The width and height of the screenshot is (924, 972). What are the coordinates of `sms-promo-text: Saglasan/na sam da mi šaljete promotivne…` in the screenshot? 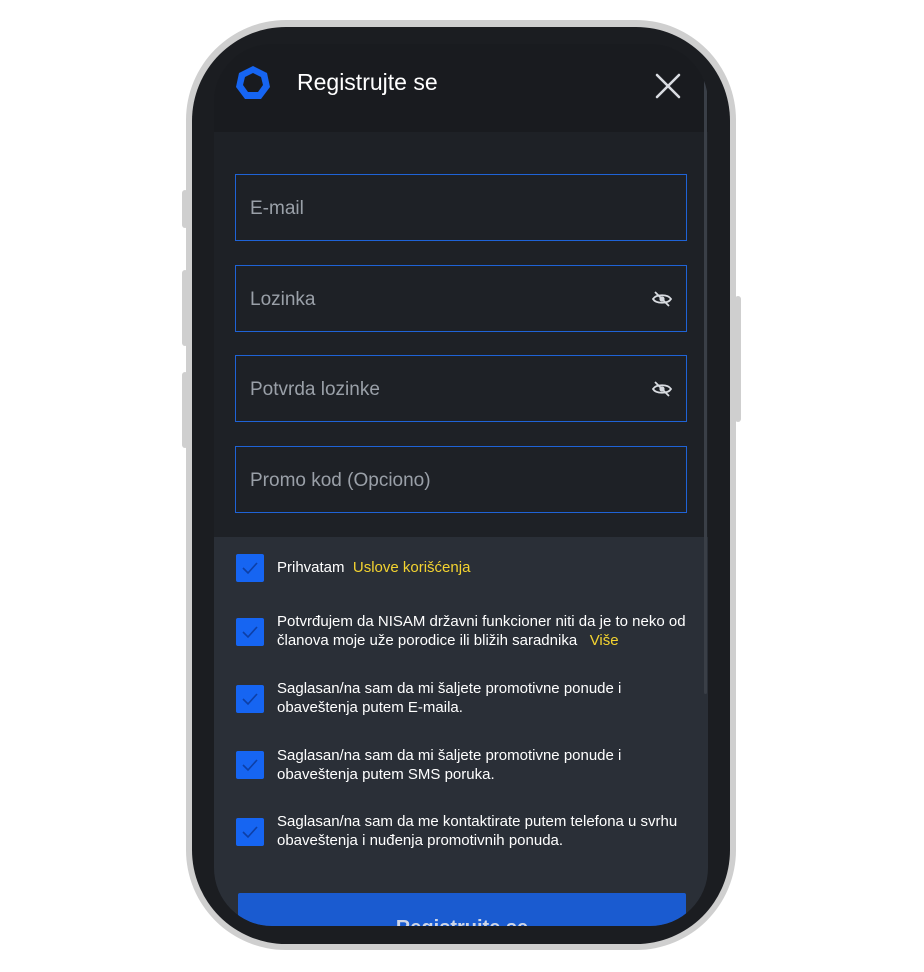 It's located at (449, 765).